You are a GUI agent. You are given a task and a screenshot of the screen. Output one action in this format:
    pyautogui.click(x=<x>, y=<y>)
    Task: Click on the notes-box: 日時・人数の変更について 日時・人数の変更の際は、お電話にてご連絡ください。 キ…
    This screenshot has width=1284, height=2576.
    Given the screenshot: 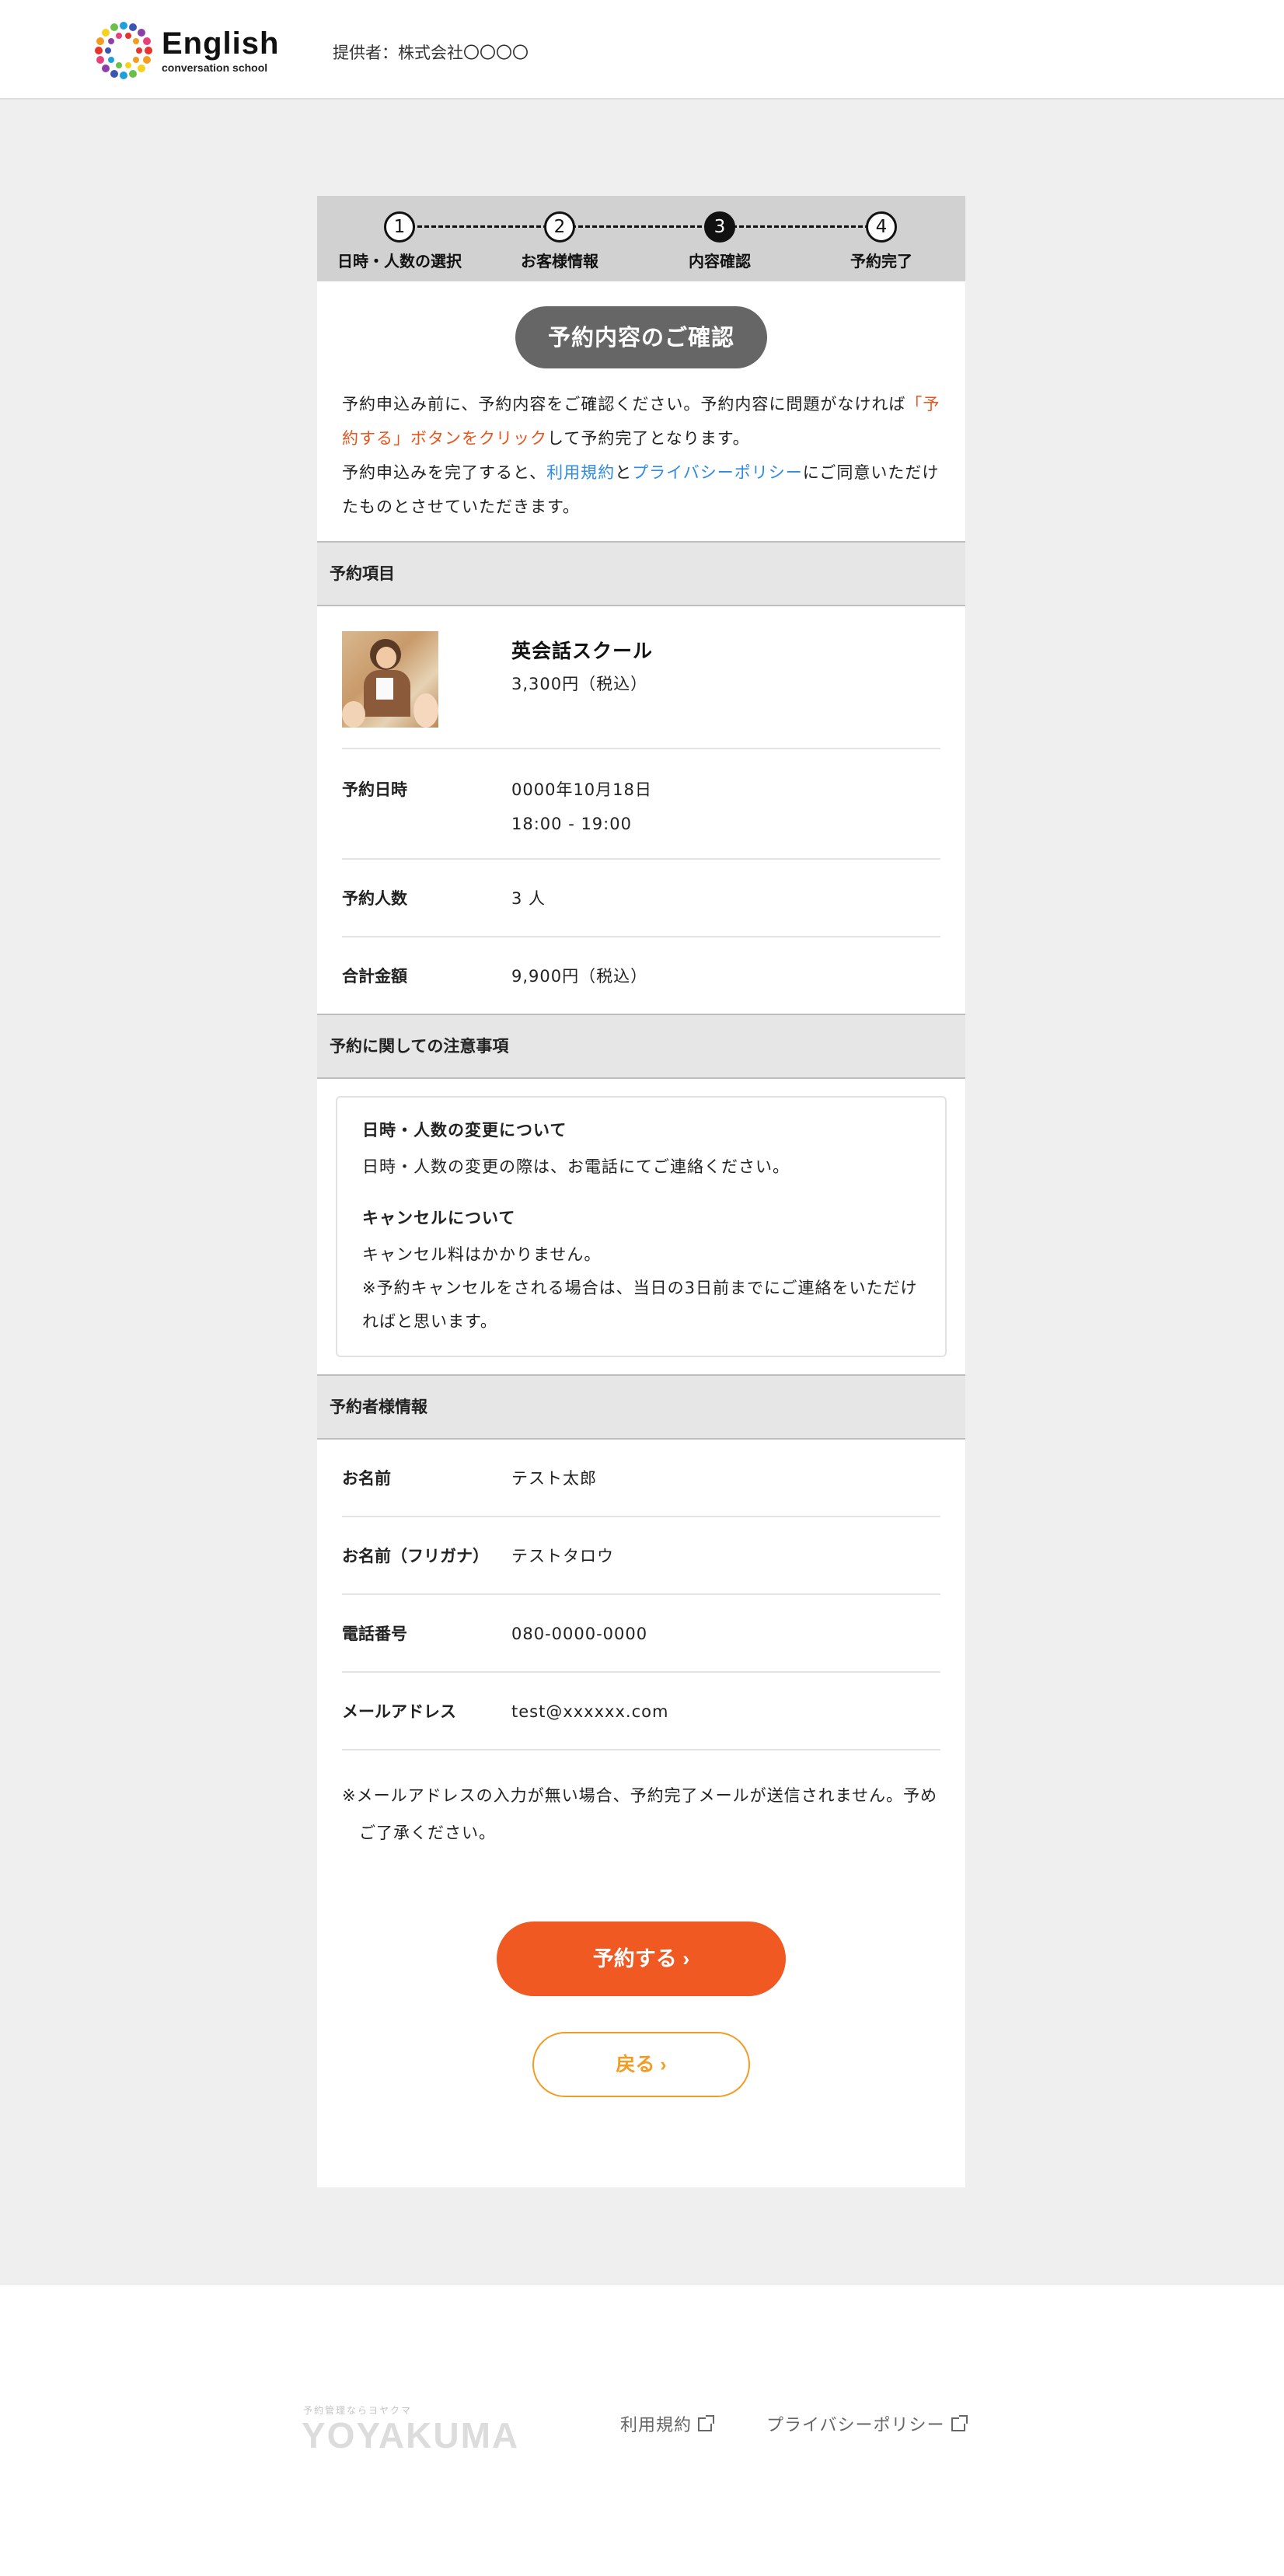 What is the action you would take?
    pyautogui.click(x=642, y=1226)
    